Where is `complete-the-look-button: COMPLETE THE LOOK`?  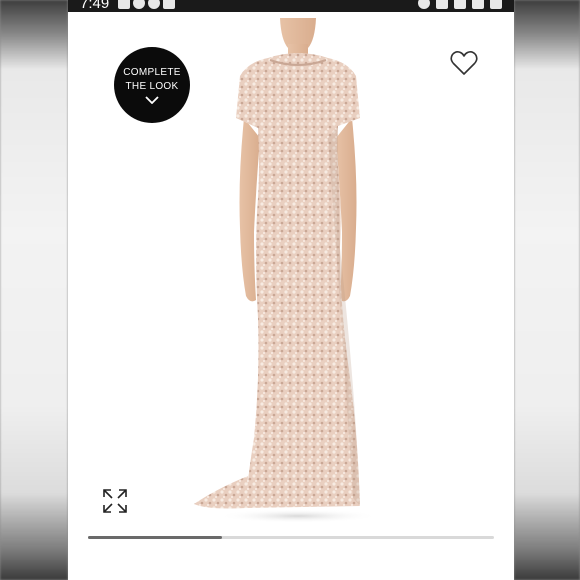
complete-the-look-button: COMPLETE THE LOOK is located at coordinates (152, 85).